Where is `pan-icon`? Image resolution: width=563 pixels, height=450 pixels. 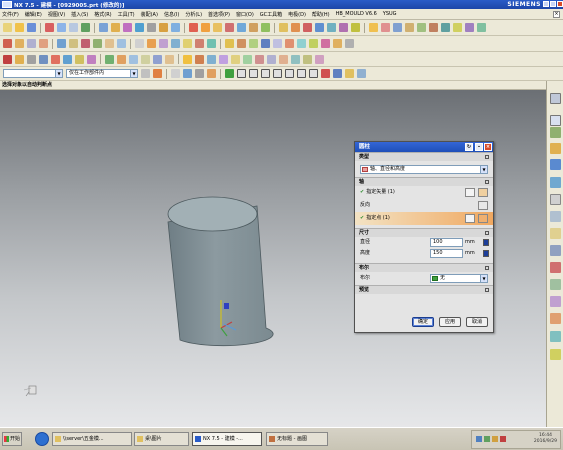
pan-icon is located at coordinates (115, 27).